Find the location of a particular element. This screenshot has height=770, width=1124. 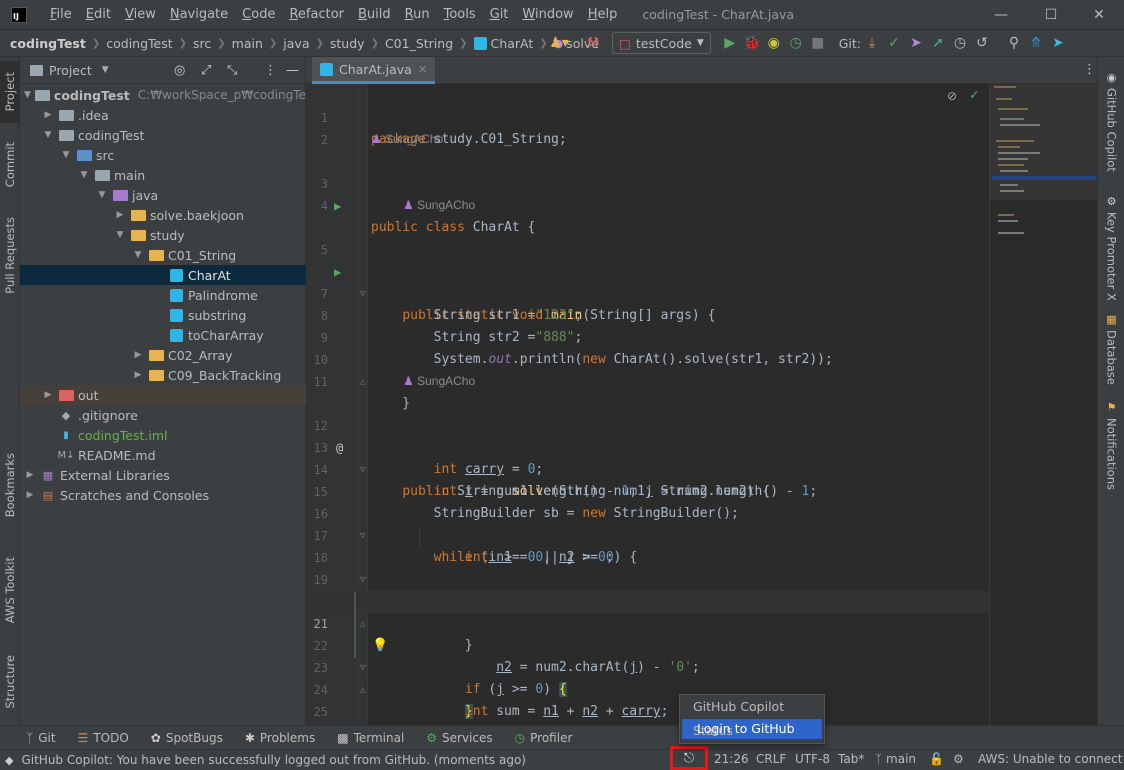

breadcrumb-project: codingTest is located at coordinates (48, 43).